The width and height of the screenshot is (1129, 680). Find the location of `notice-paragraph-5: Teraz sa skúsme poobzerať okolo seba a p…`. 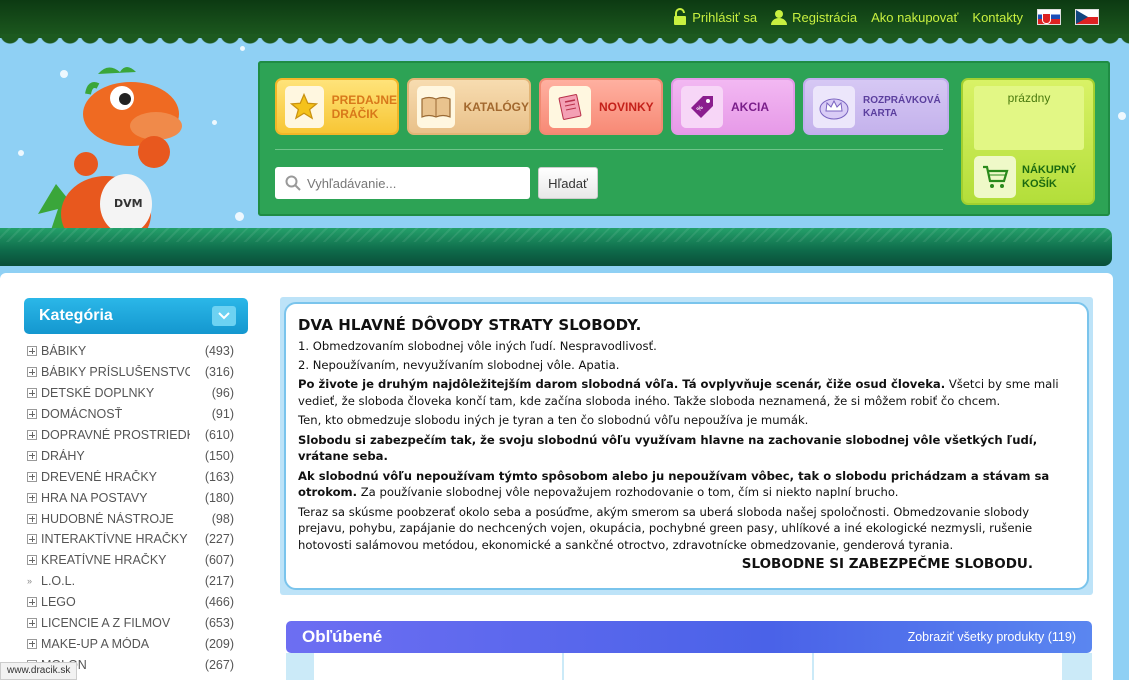

notice-paragraph-5: Teraz sa skúsme poobzerať okolo seba a p… is located at coordinates (665, 528).